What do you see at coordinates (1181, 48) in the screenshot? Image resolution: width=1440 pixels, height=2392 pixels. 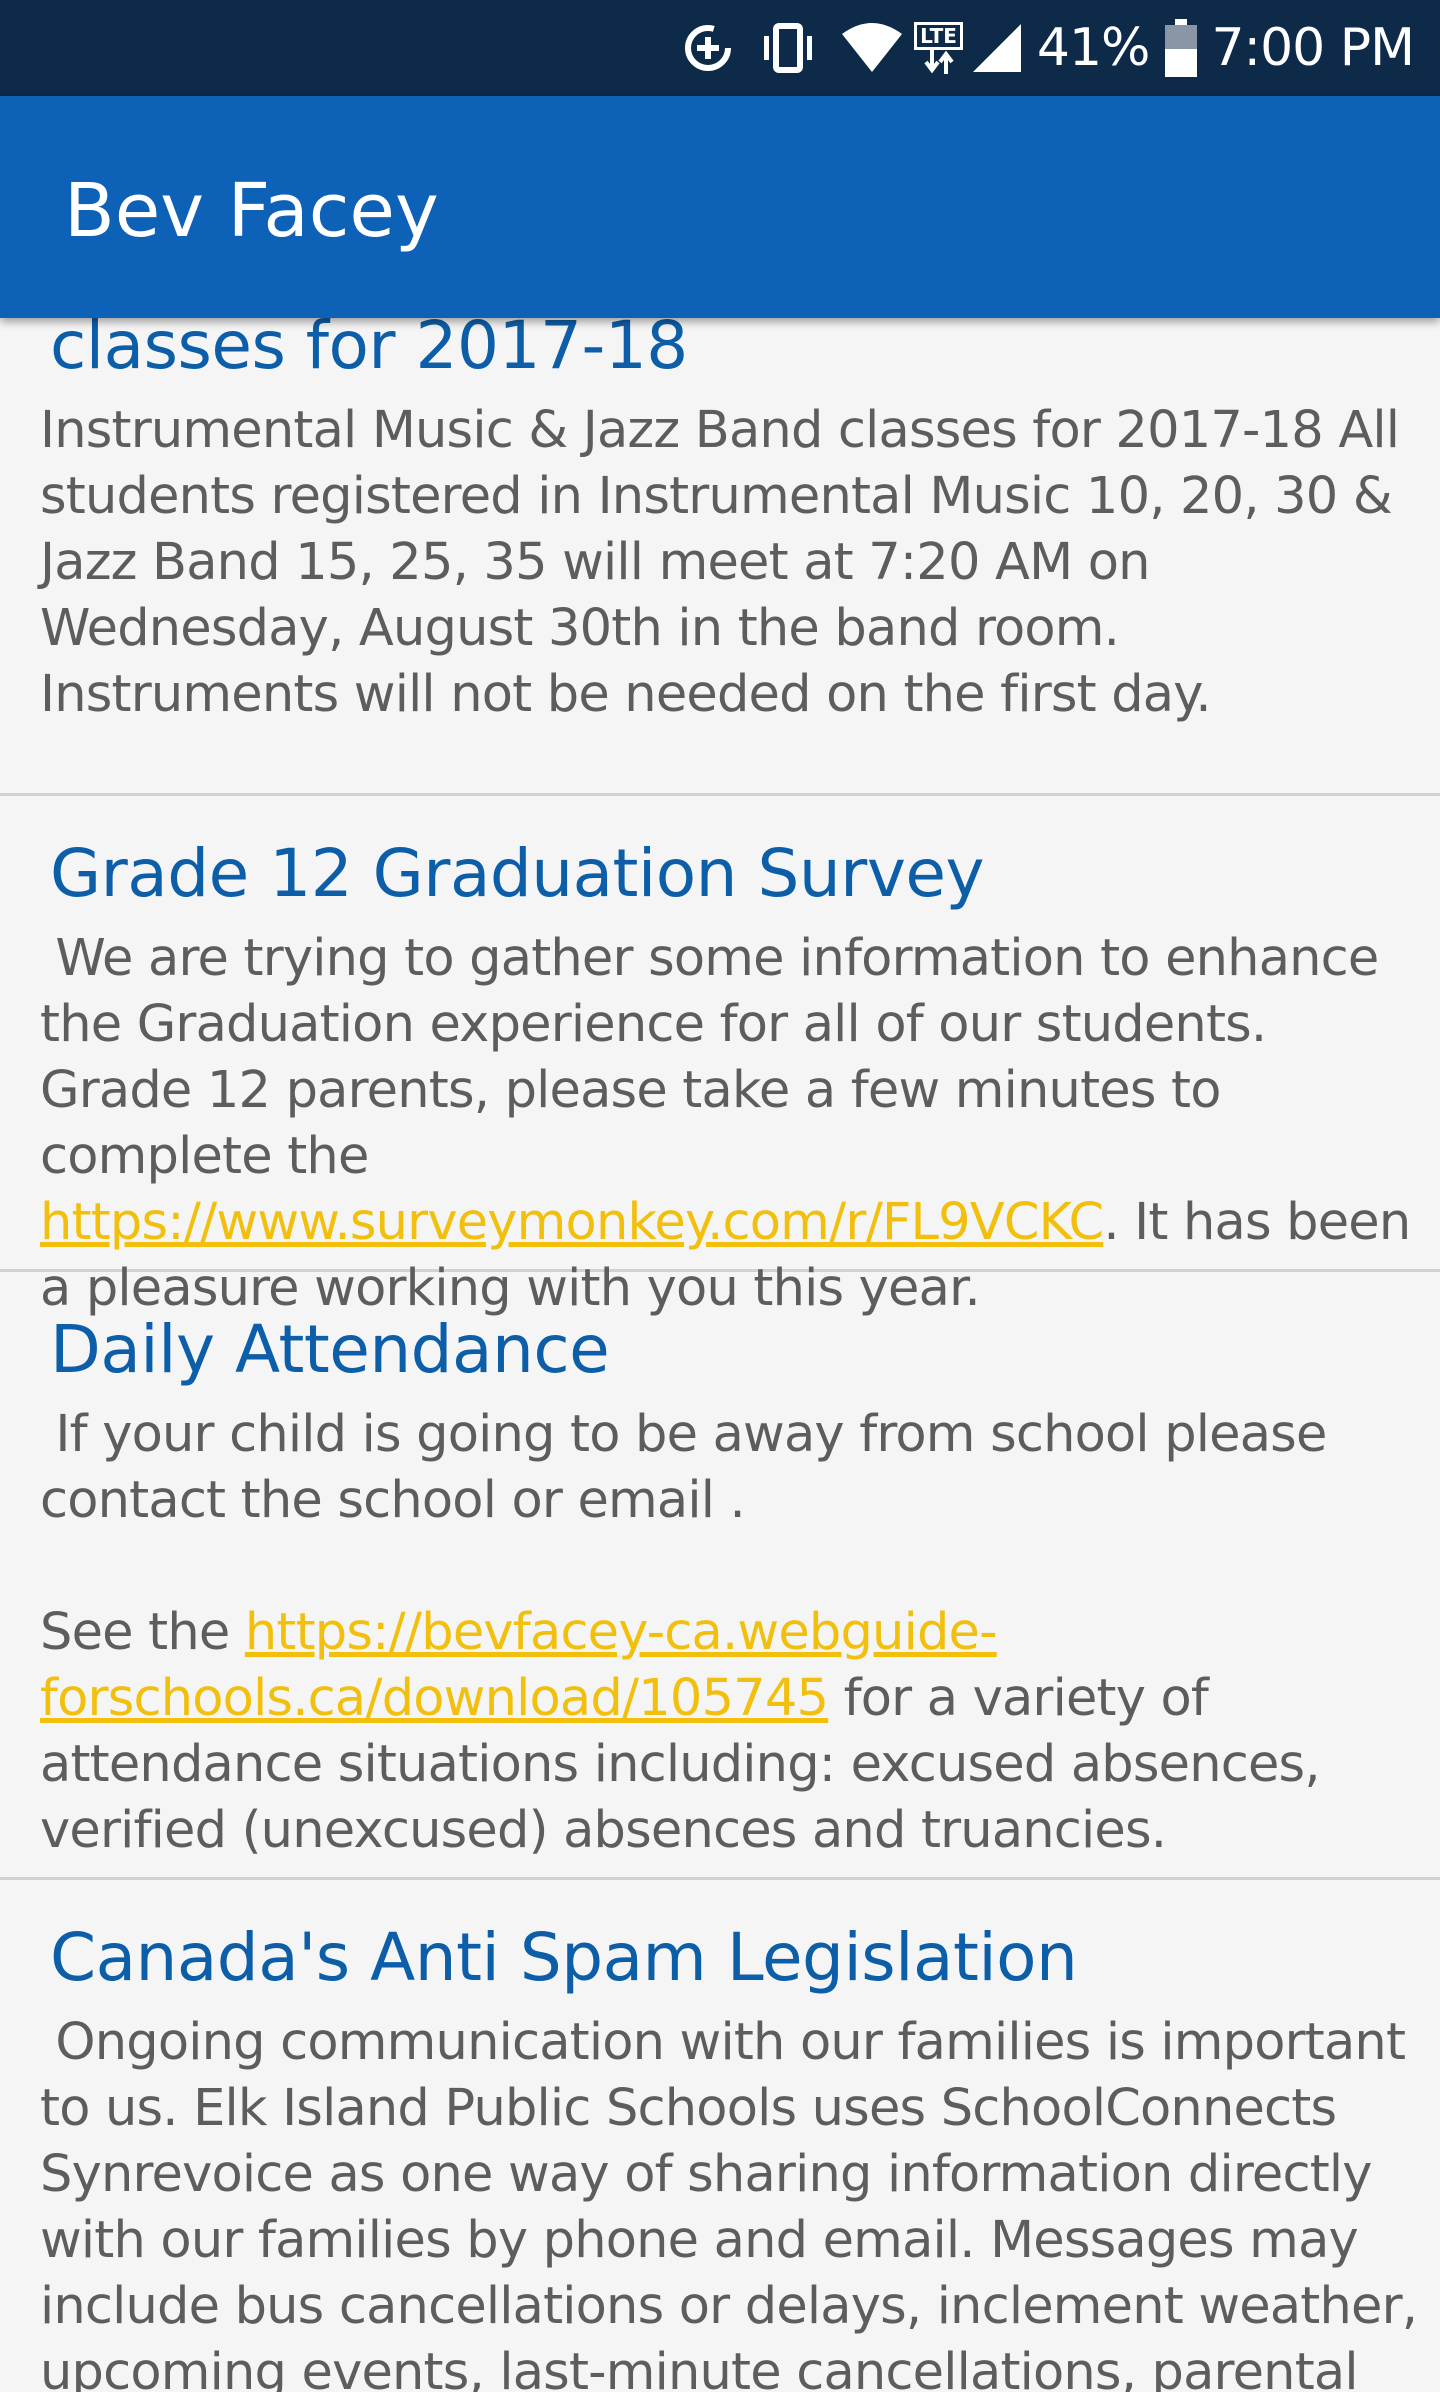 I see `battery-icon` at bounding box center [1181, 48].